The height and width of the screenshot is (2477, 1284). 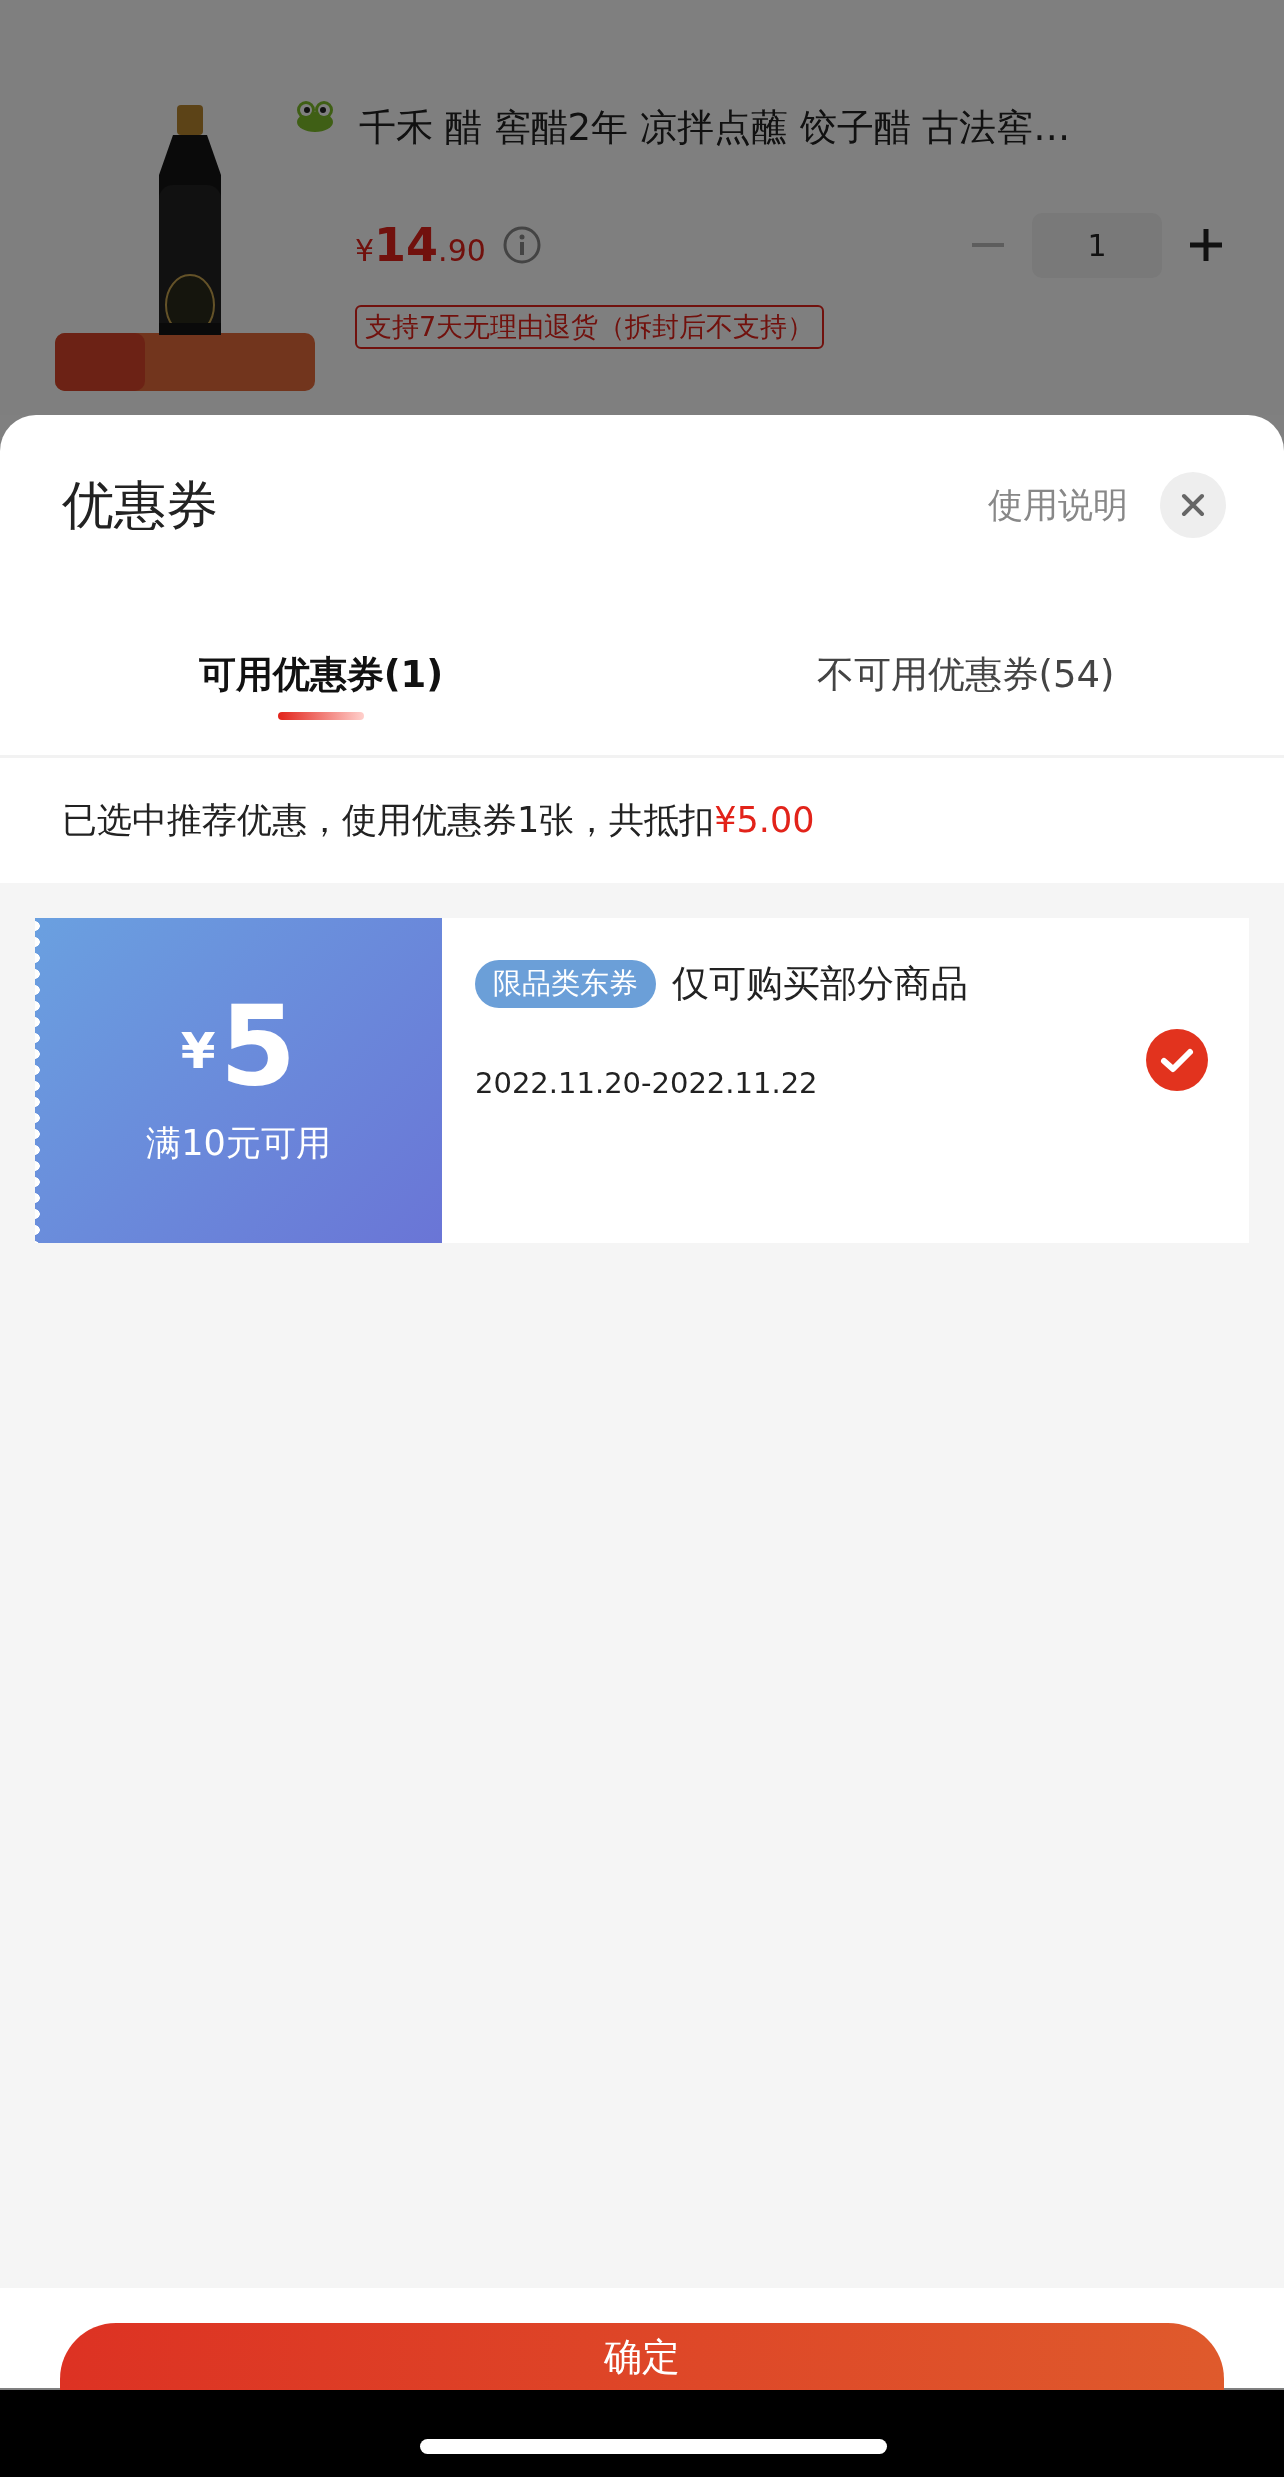 I want to click on checked-icon, so click(x=1177, y=1059).